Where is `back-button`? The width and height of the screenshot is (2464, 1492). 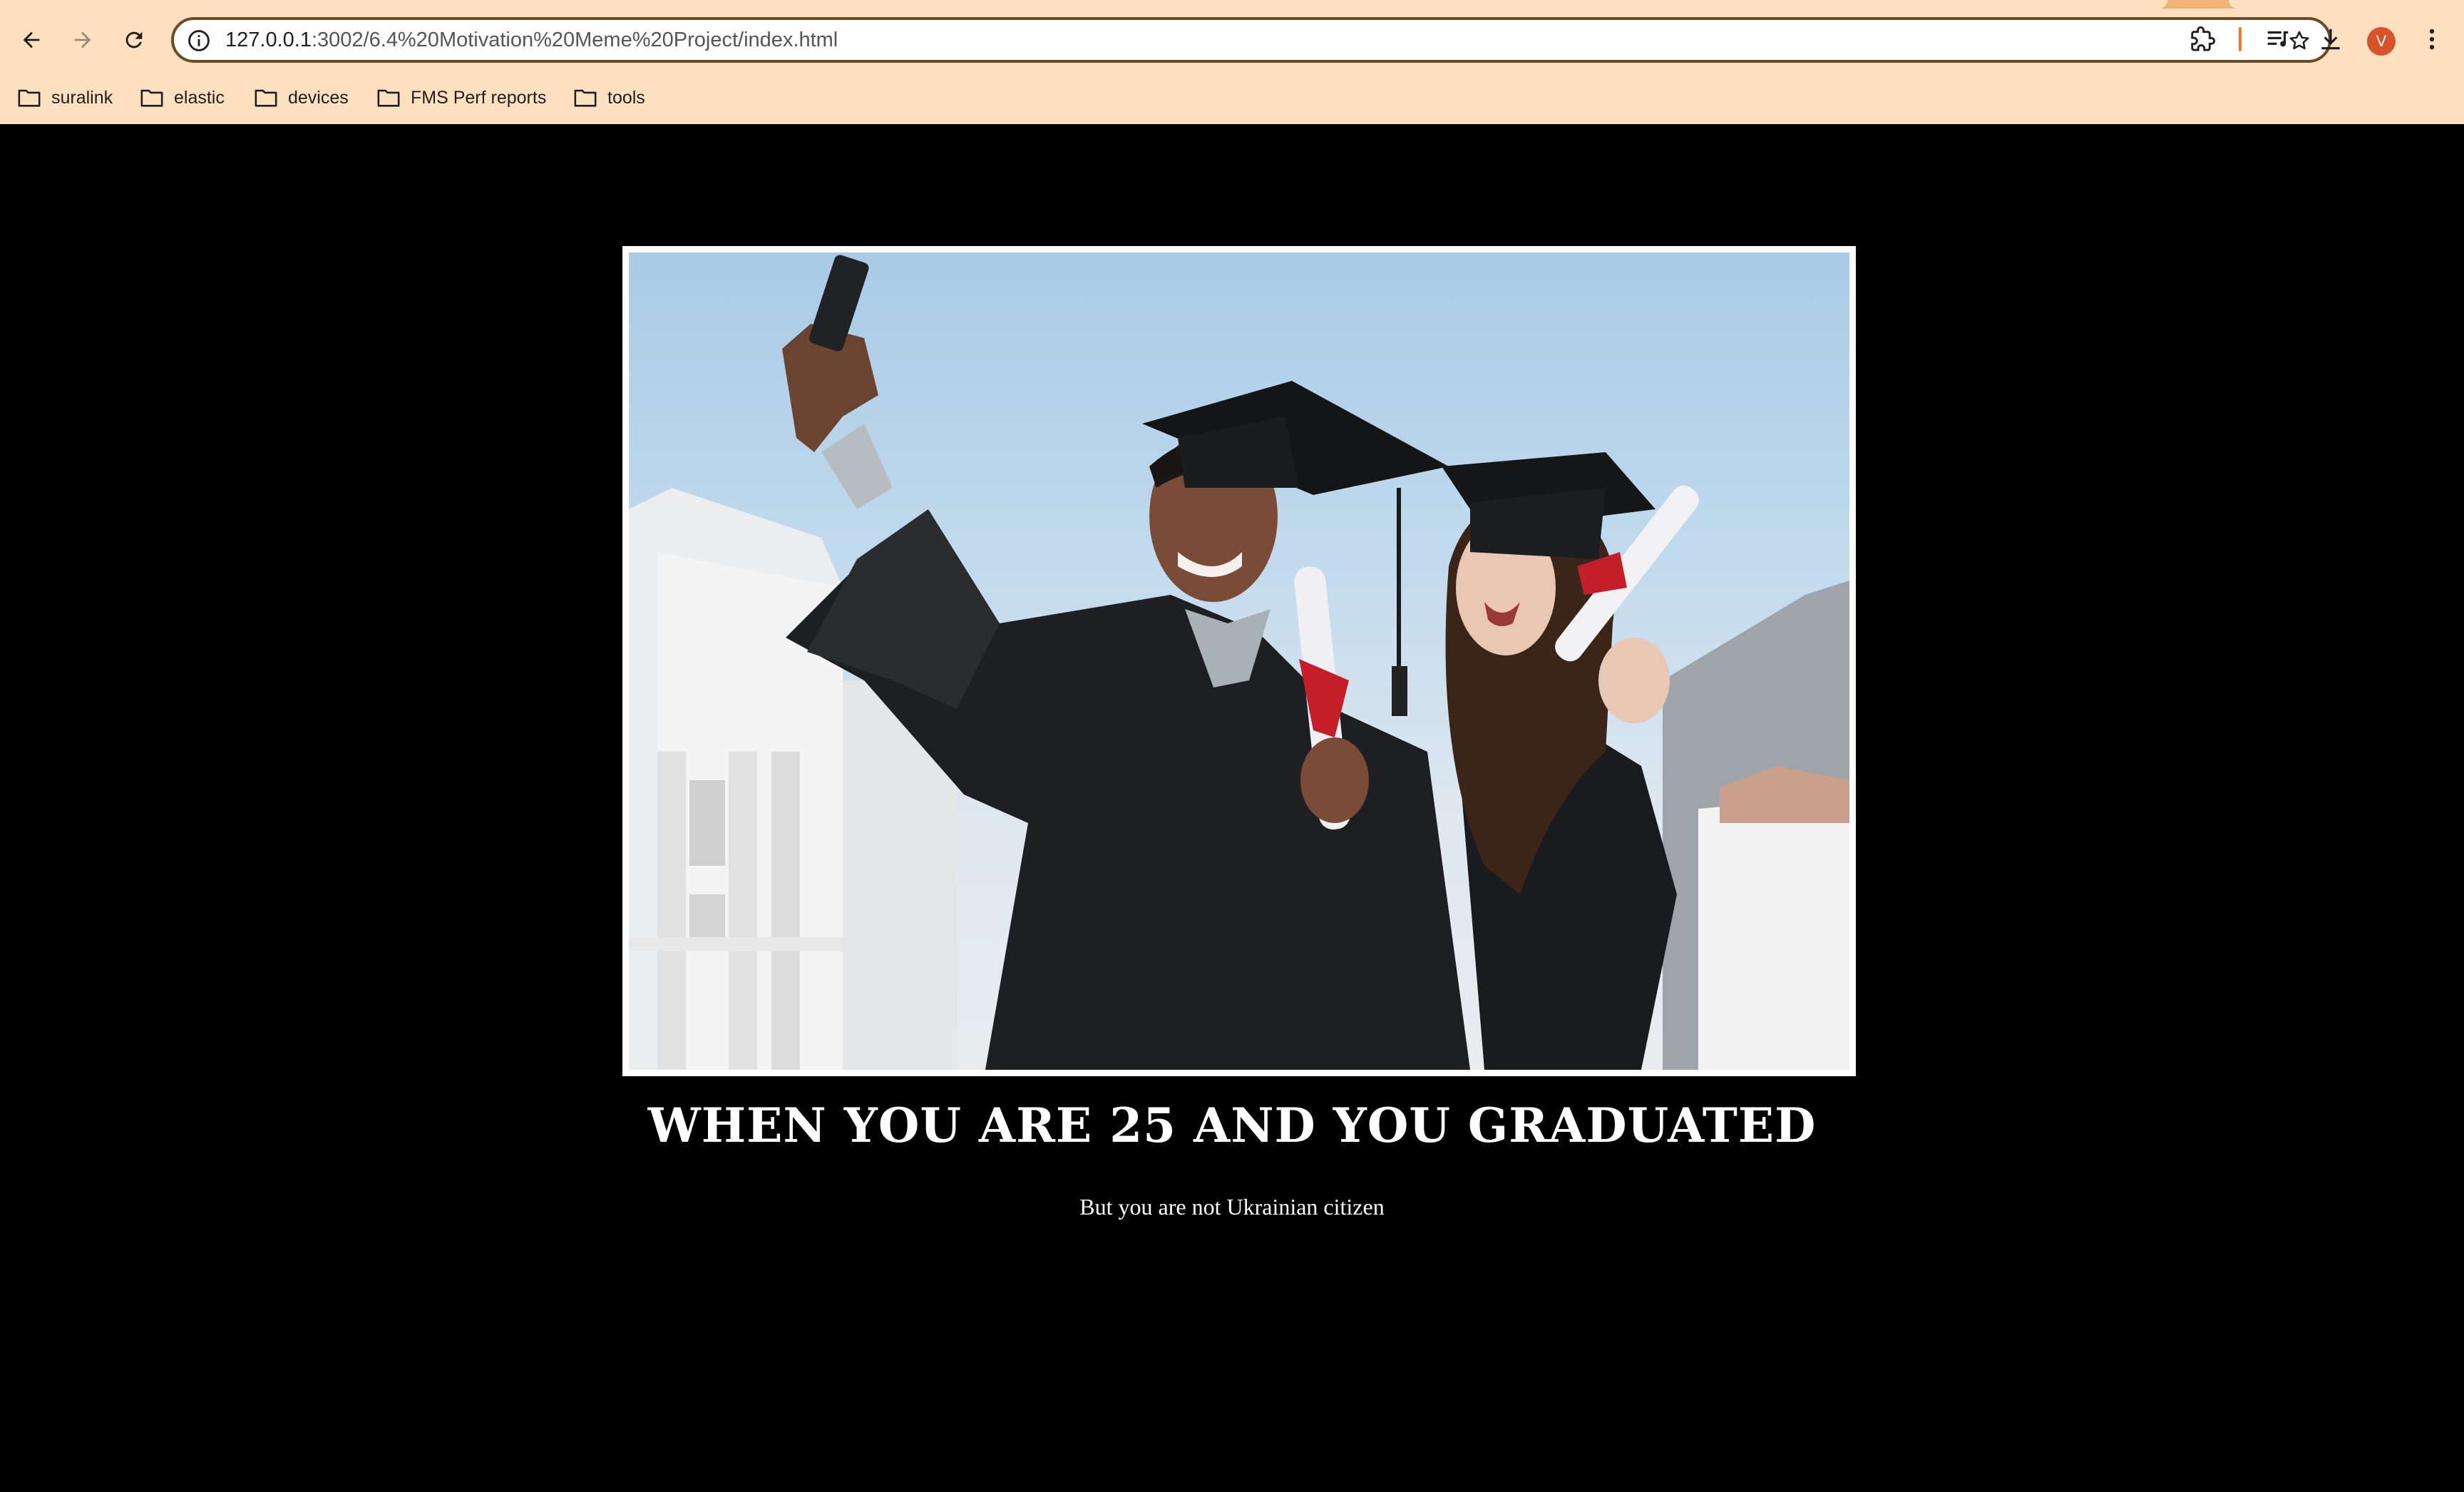
back-button is located at coordinates (31, 40).